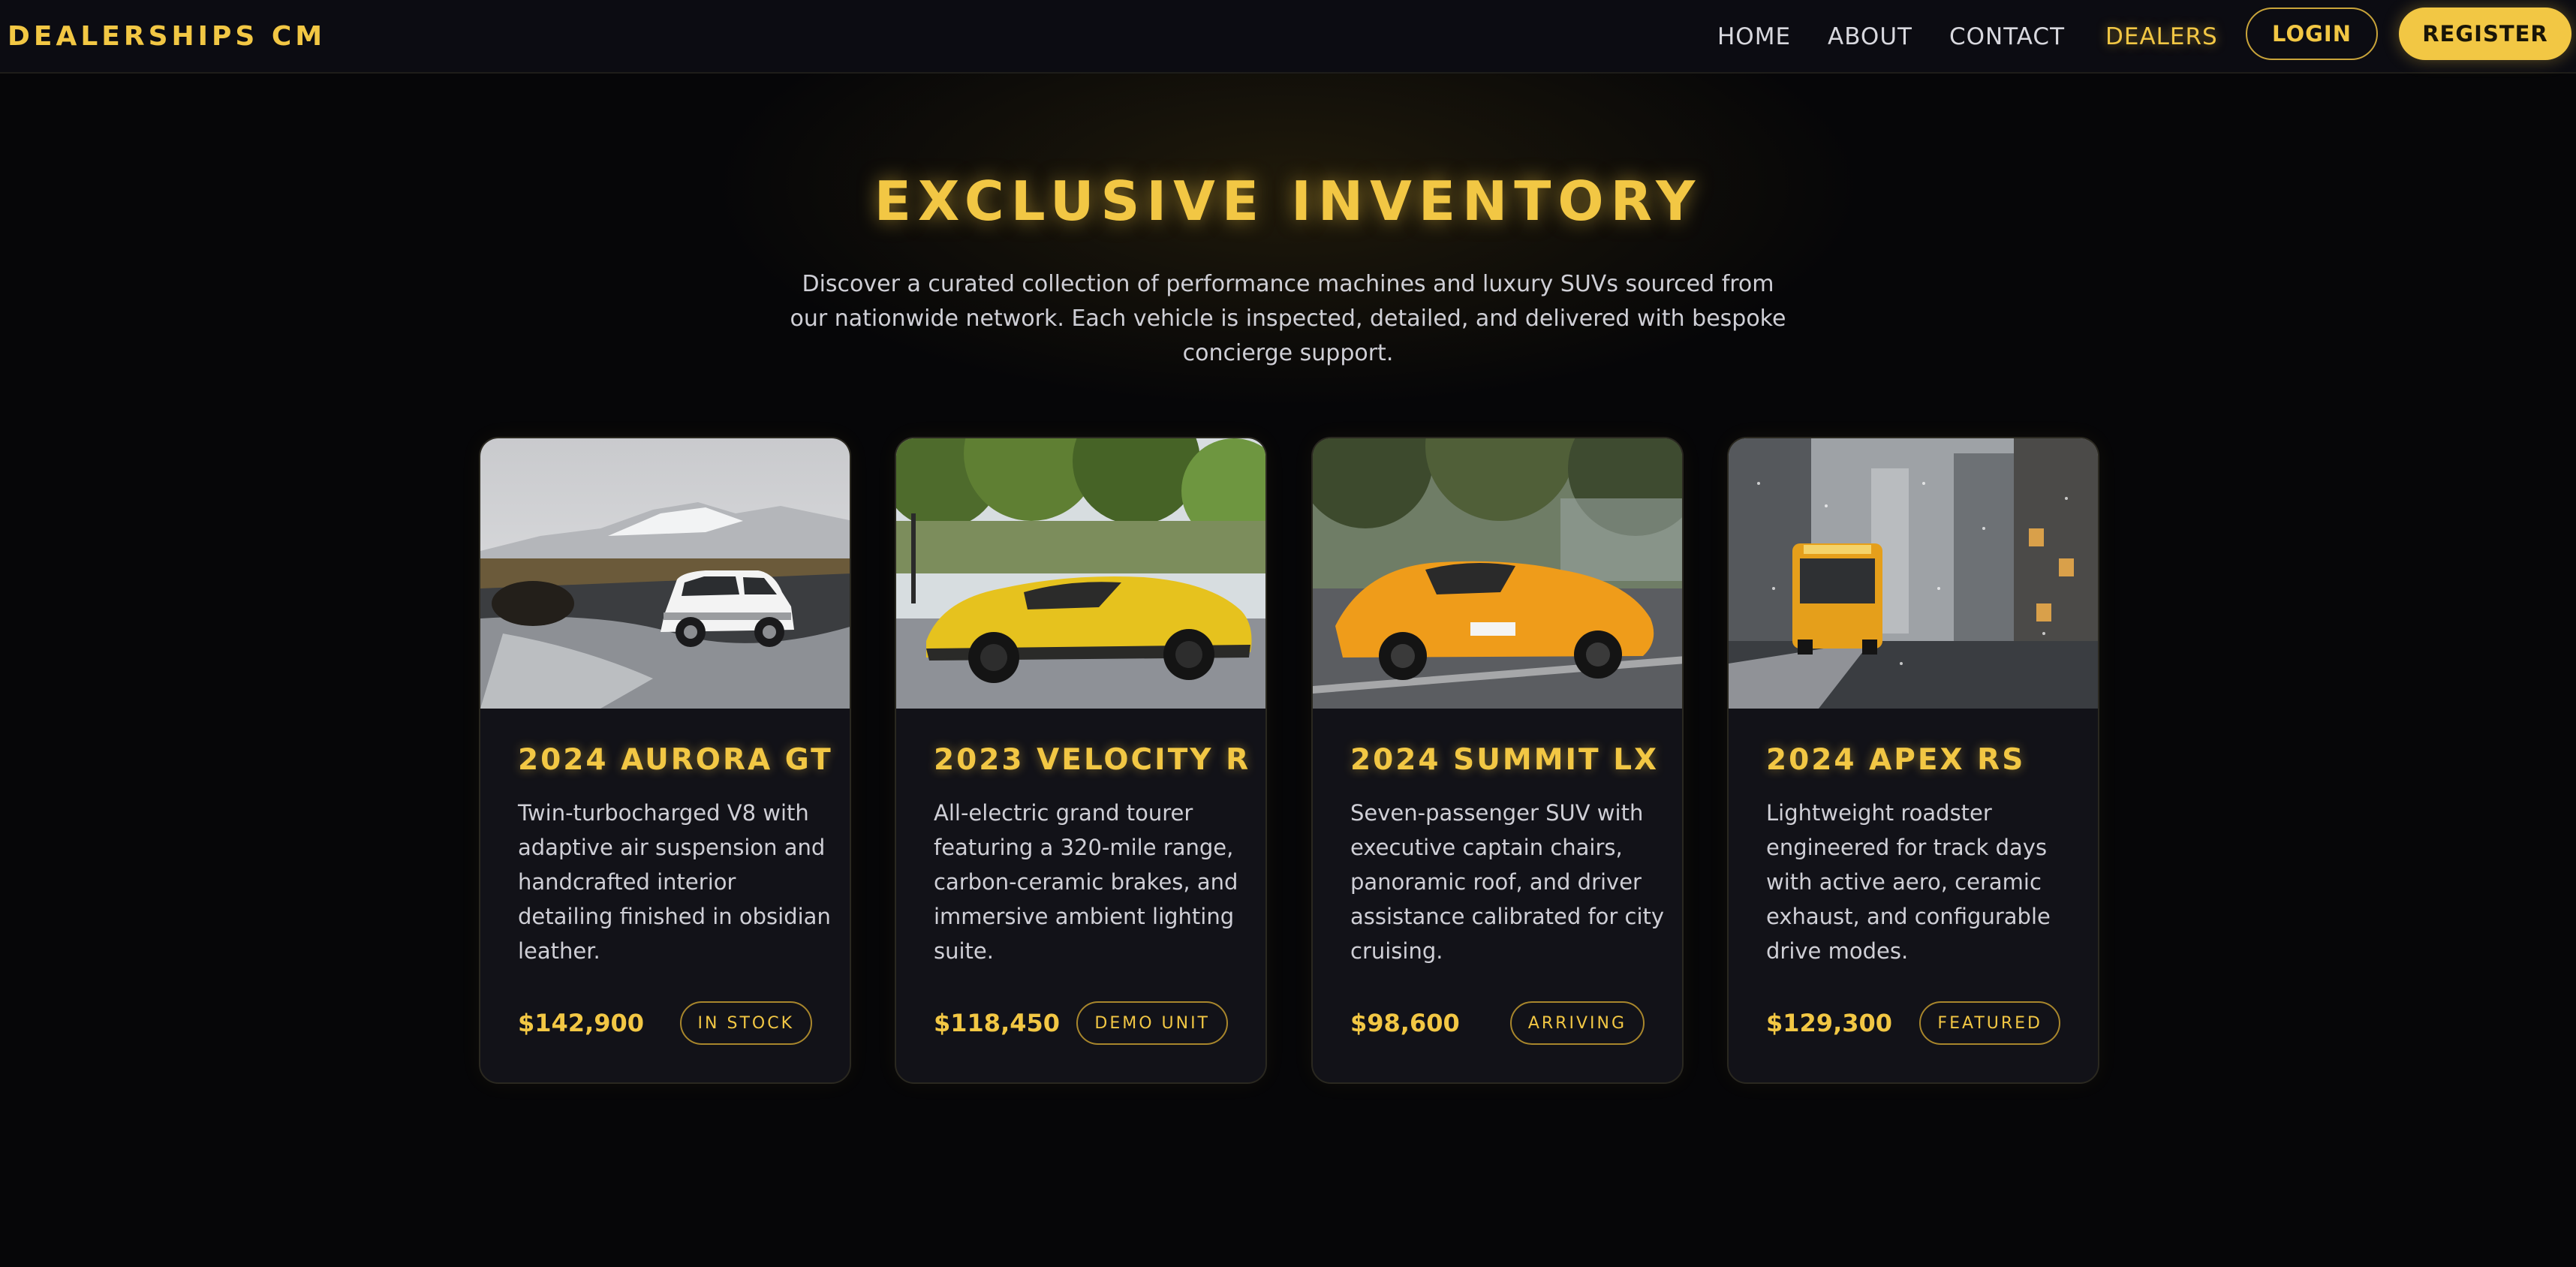 Image resolution: width=2576 pixels, height=1267 pixels. What do you see at coordinates (745, 1023) in the screenshot?
I see `status-badge: IN STOCK` at bounding box center [745, 1023].